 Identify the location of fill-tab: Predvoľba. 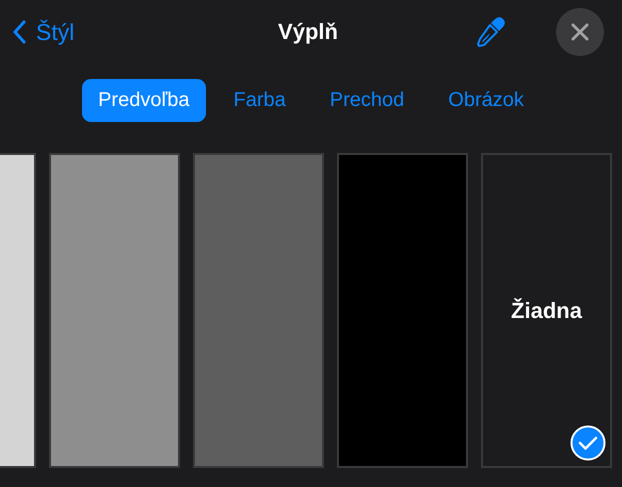
(144, 100).